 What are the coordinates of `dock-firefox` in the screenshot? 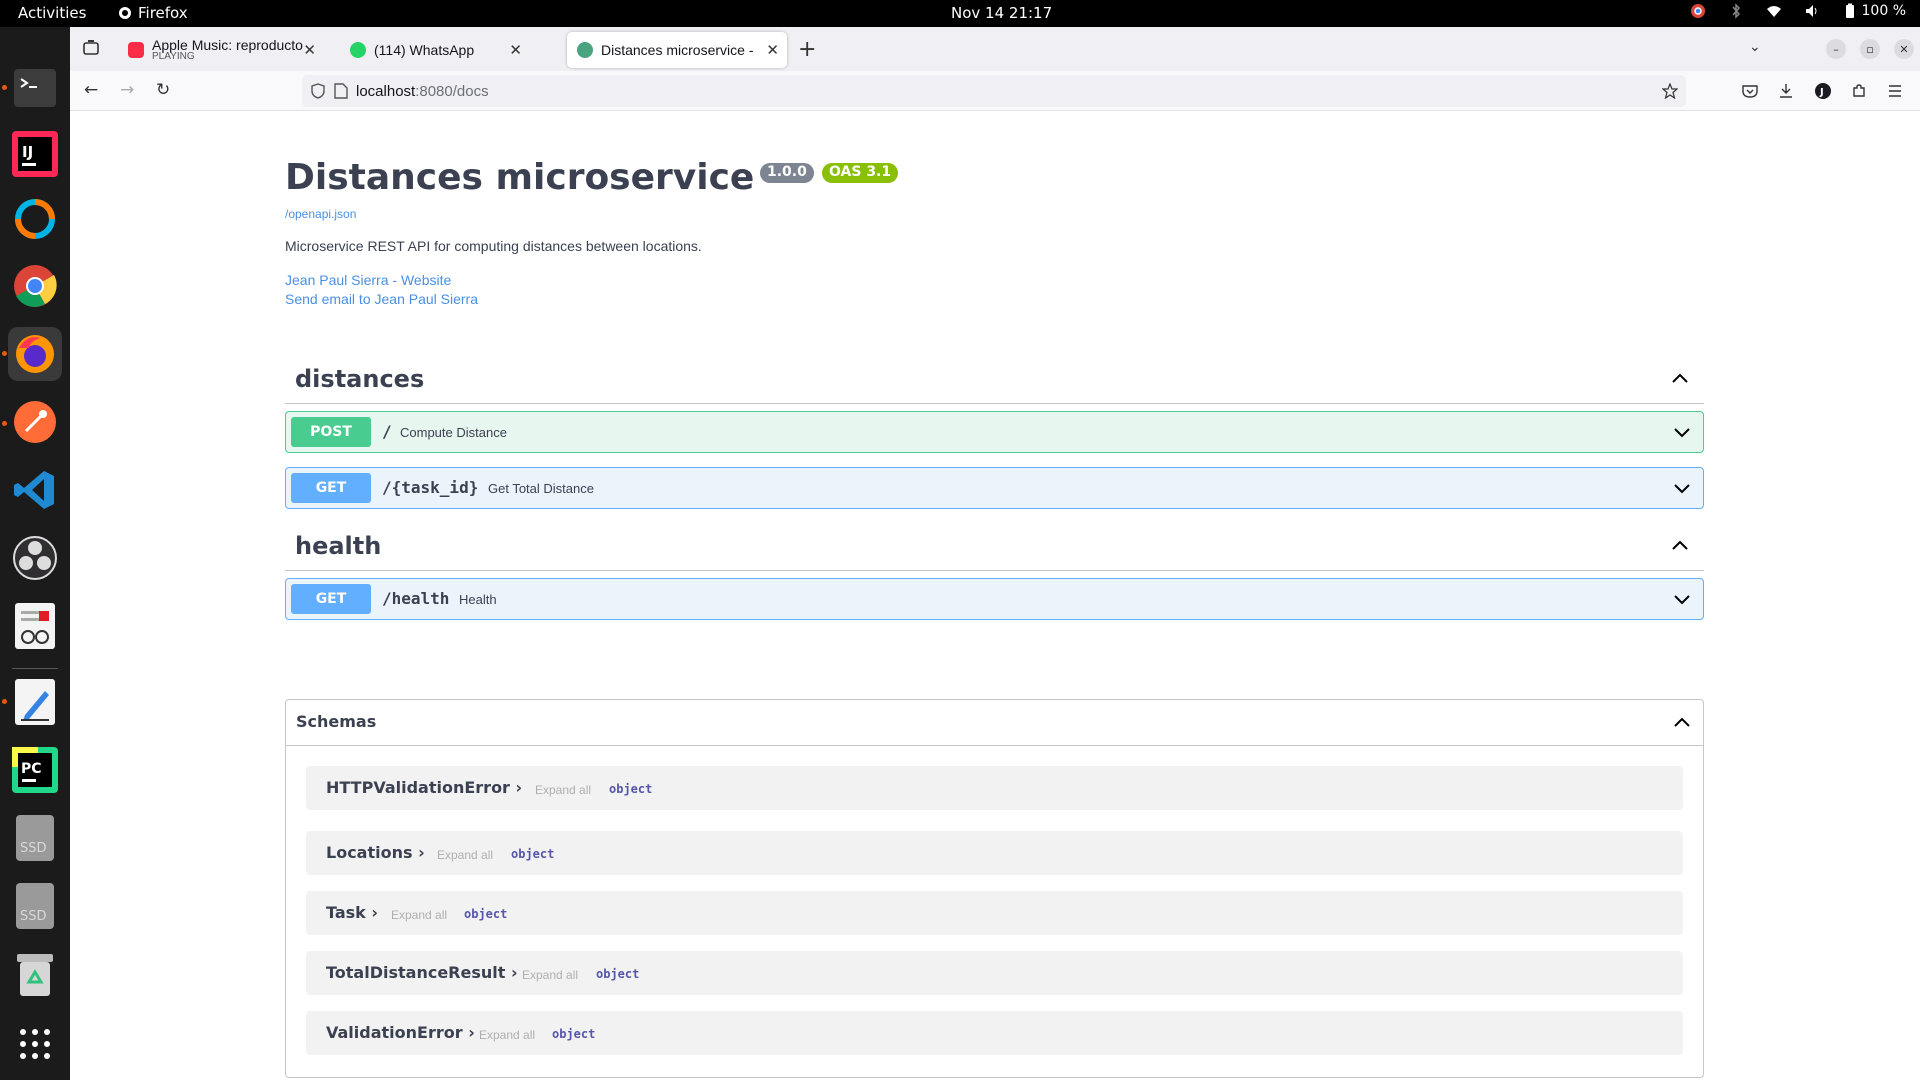 It's located at (35, 354).